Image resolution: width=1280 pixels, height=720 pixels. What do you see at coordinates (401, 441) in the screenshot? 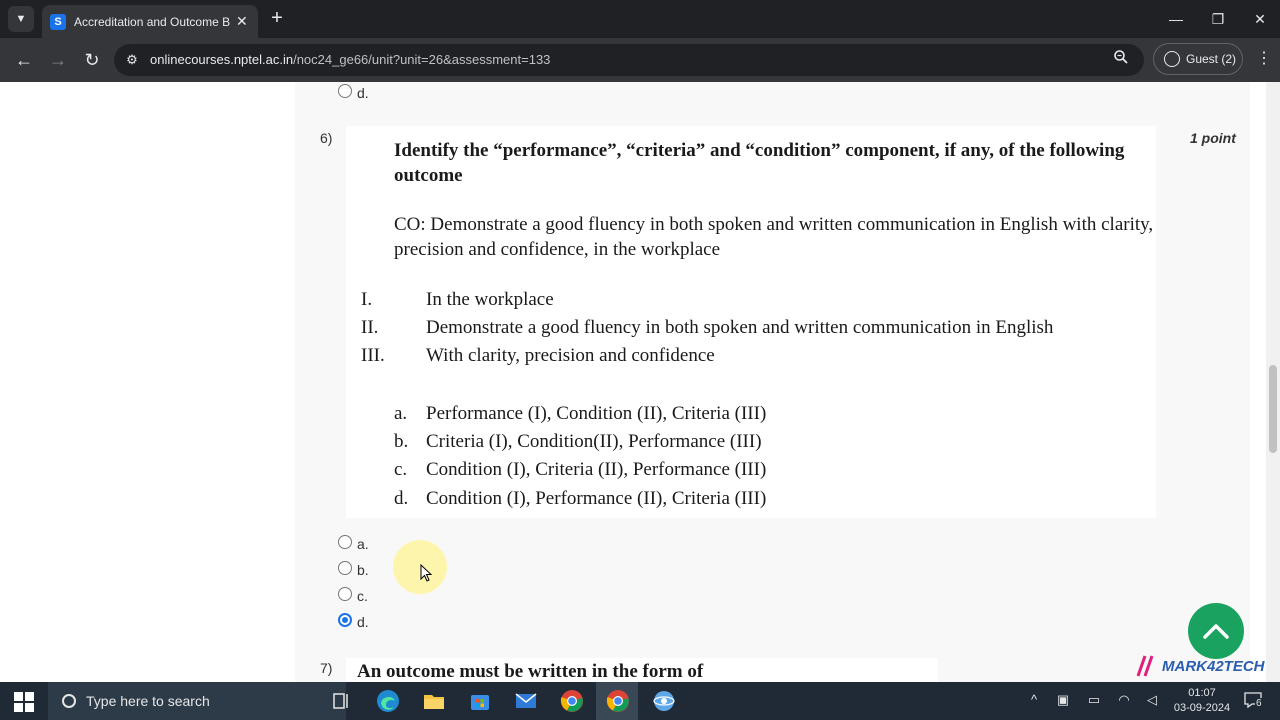
I see `choice-letter: b.` at bounding box center [401, 441].